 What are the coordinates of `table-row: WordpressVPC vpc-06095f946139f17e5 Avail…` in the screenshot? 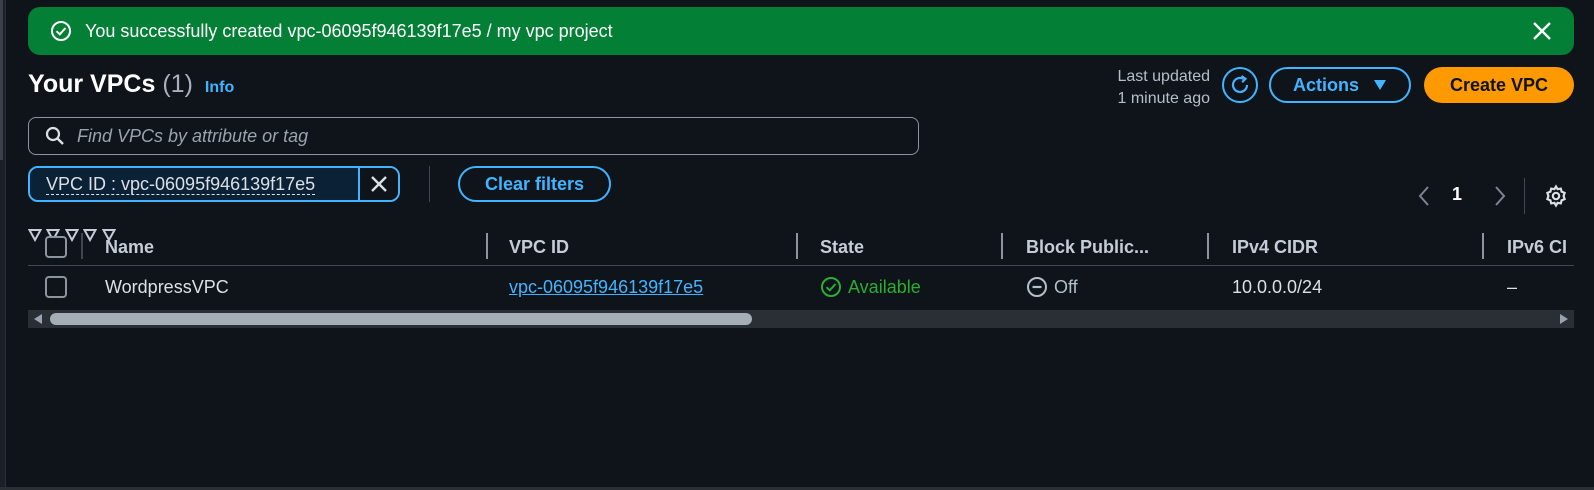 It's located at (801, 287).